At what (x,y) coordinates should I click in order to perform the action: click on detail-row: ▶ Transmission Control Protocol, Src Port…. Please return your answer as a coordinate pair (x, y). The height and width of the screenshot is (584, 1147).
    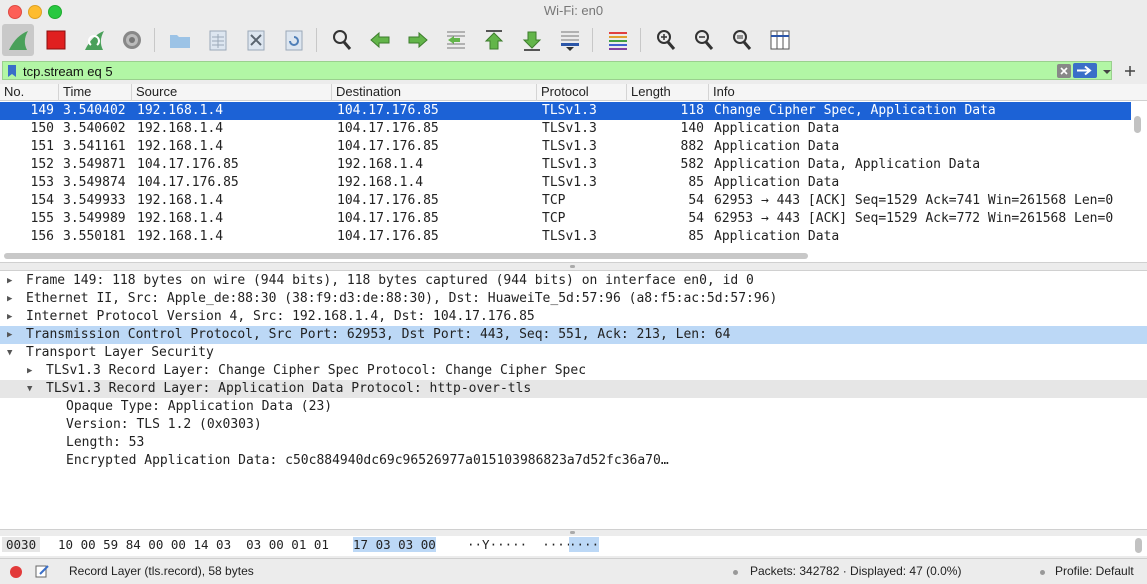
    Looking at the image, I should click on (573, 335).